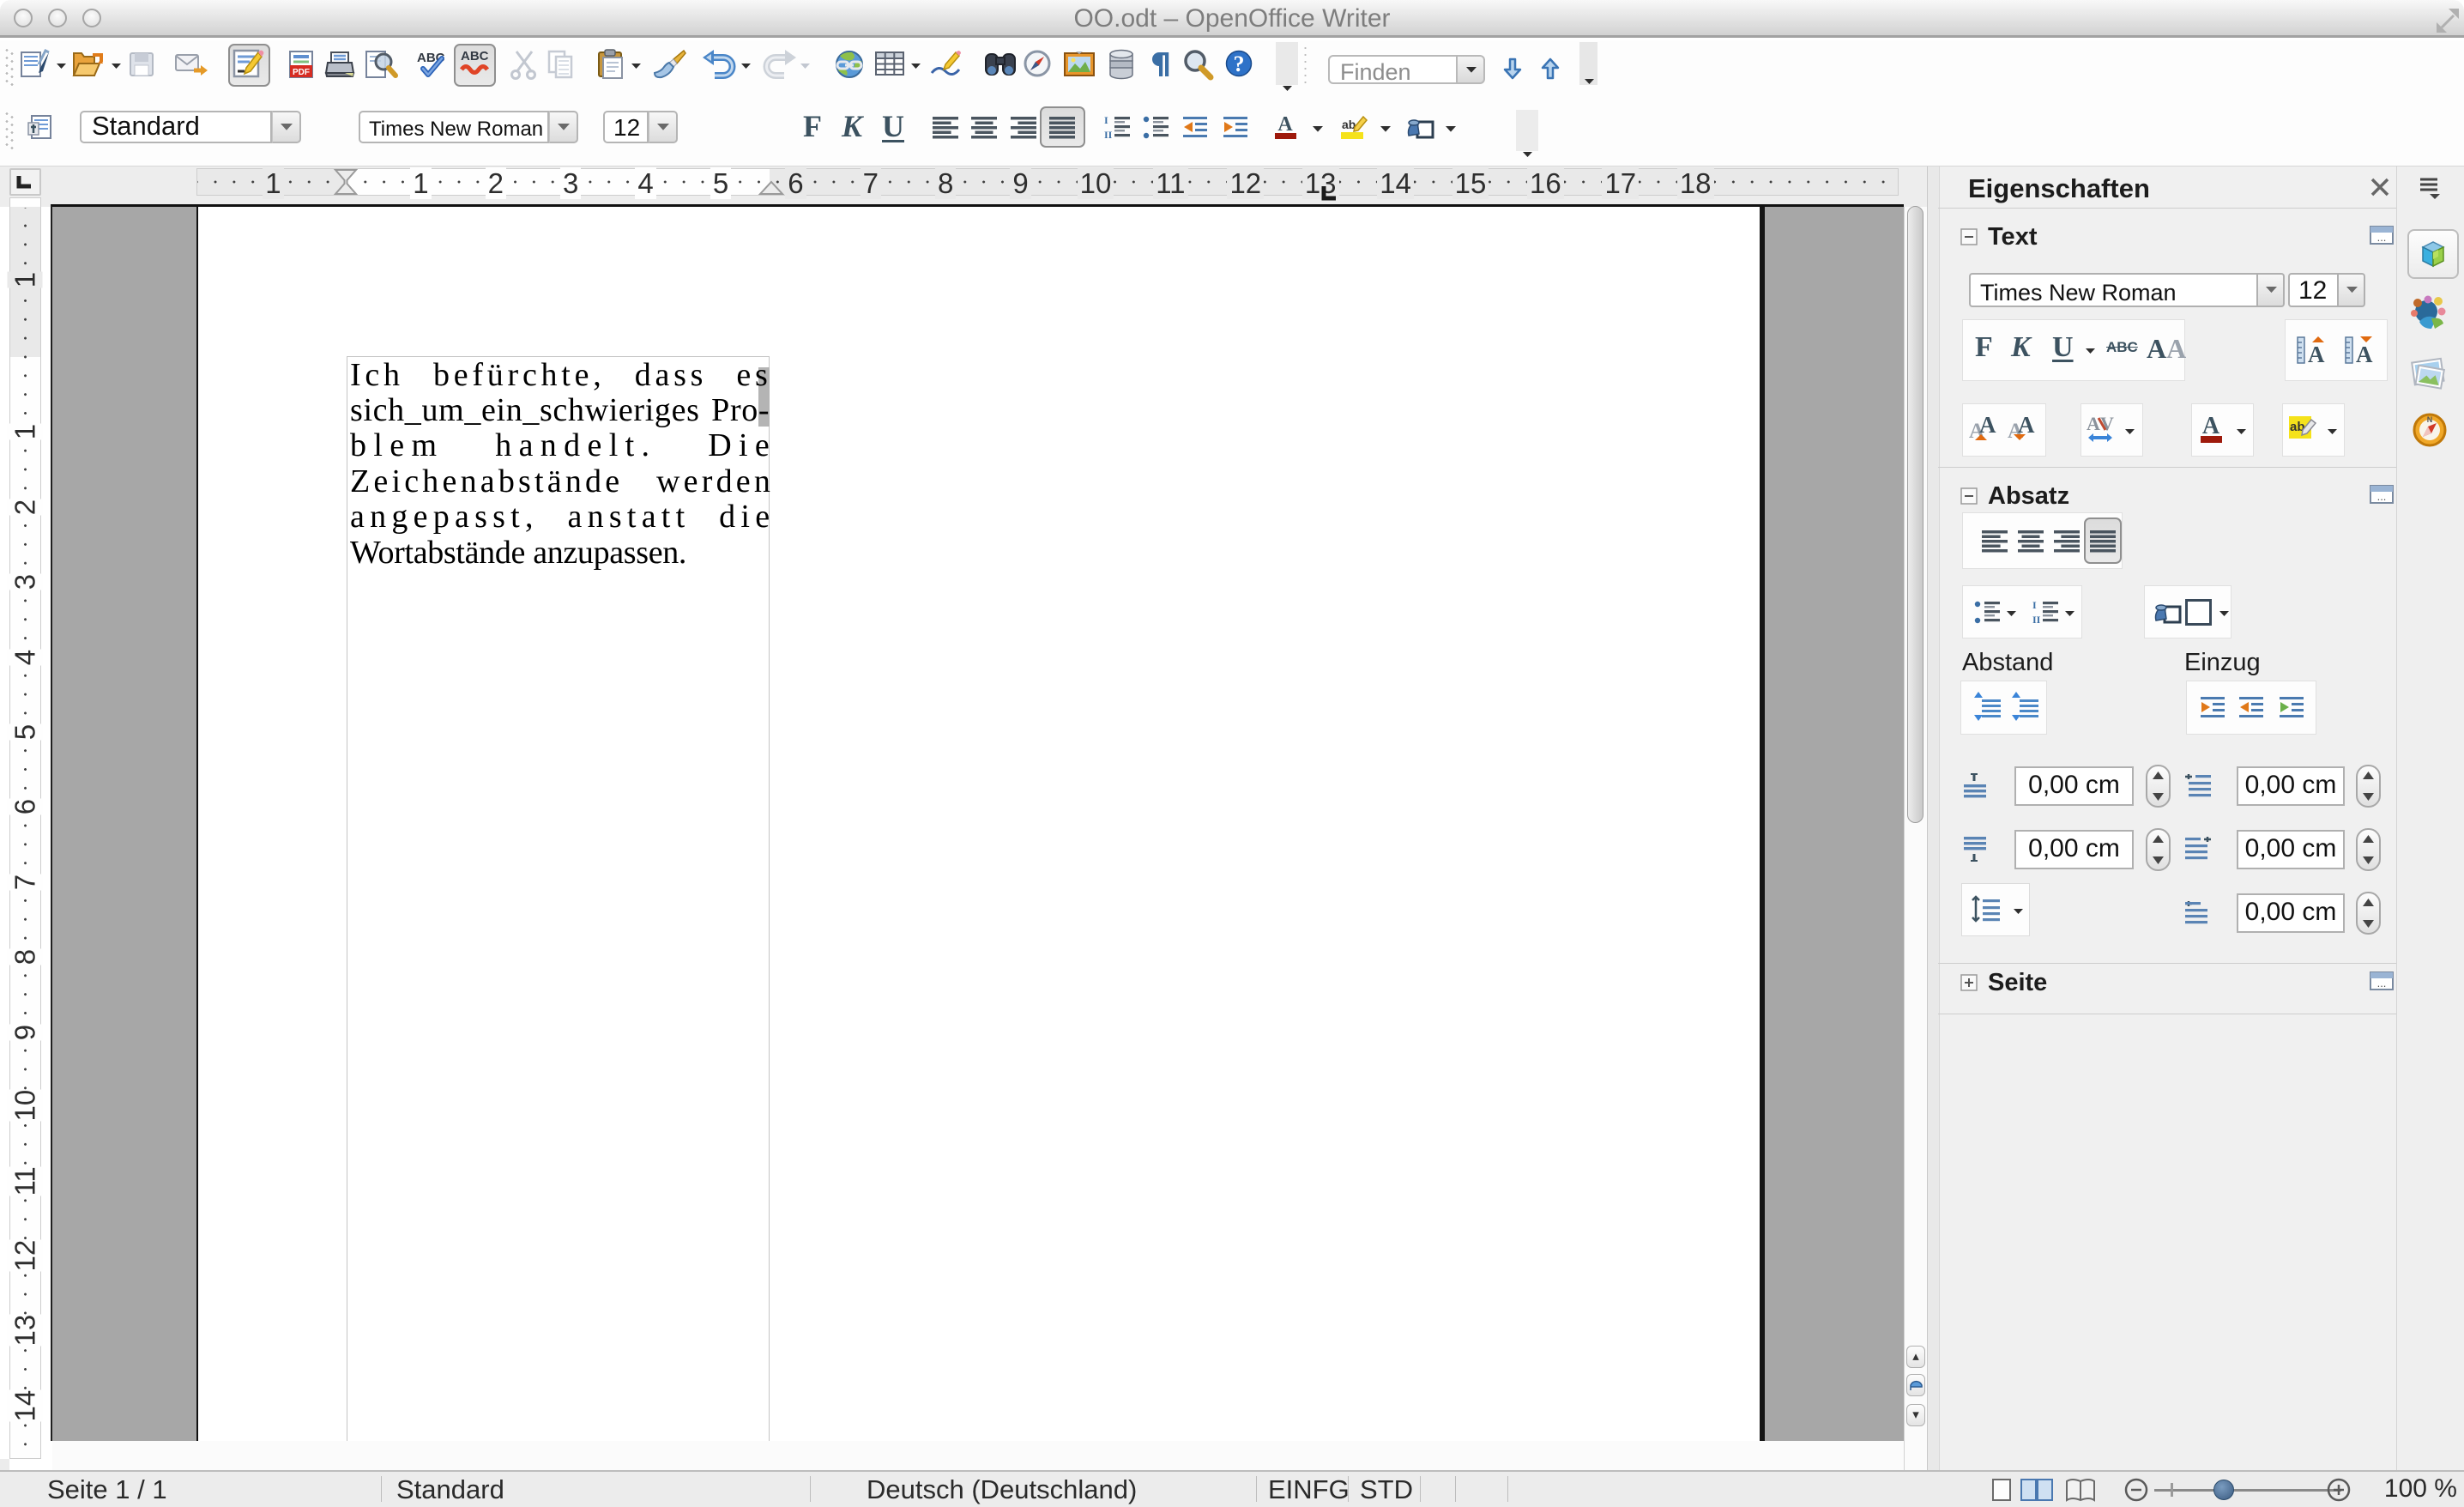 This screenshot has width=2464, height=1507. I want to click on svg-text: PDF, so click(301, 72).